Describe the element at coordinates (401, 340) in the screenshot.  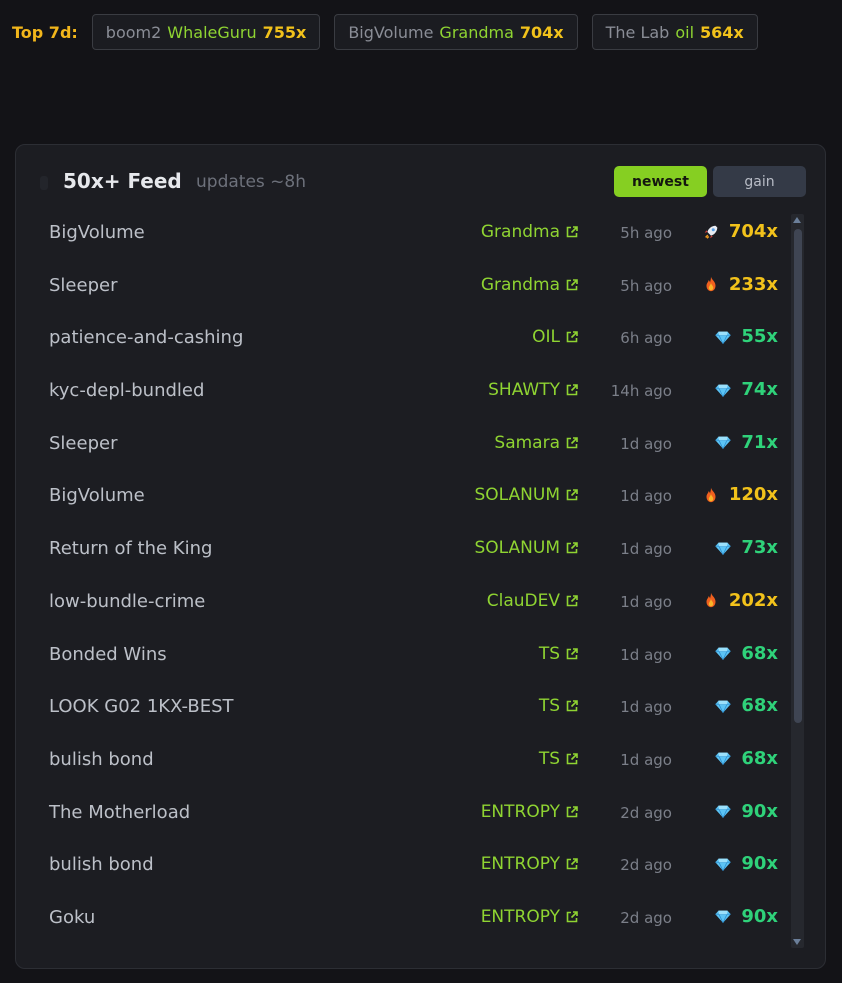
I see `feed-row: patience-and-cashing OIL 6h ago 55x` at that location.